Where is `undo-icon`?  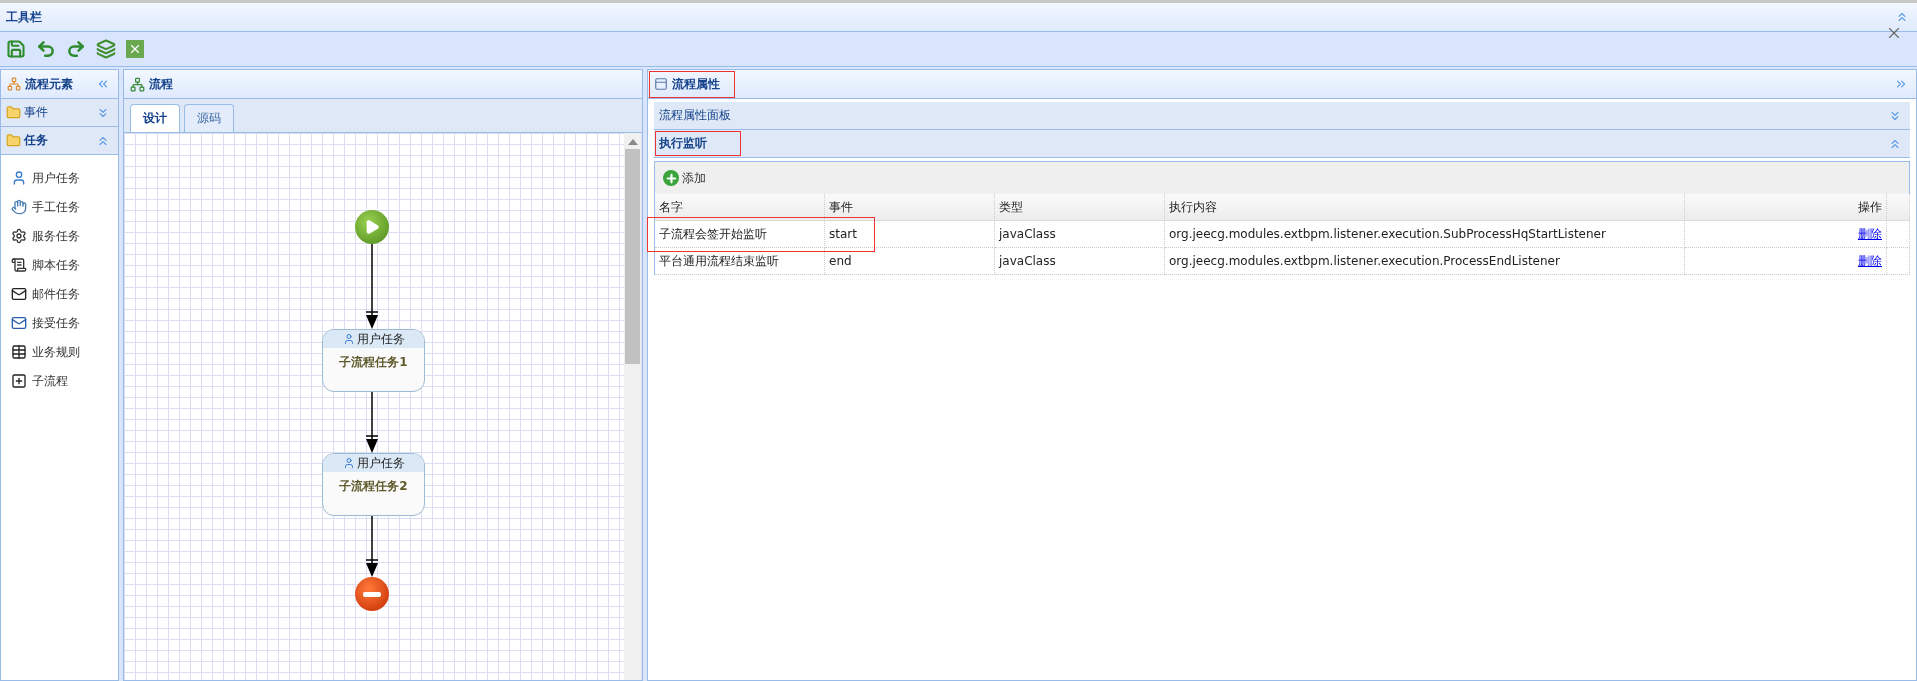 undo-icon is located at coordinates (46, 49).